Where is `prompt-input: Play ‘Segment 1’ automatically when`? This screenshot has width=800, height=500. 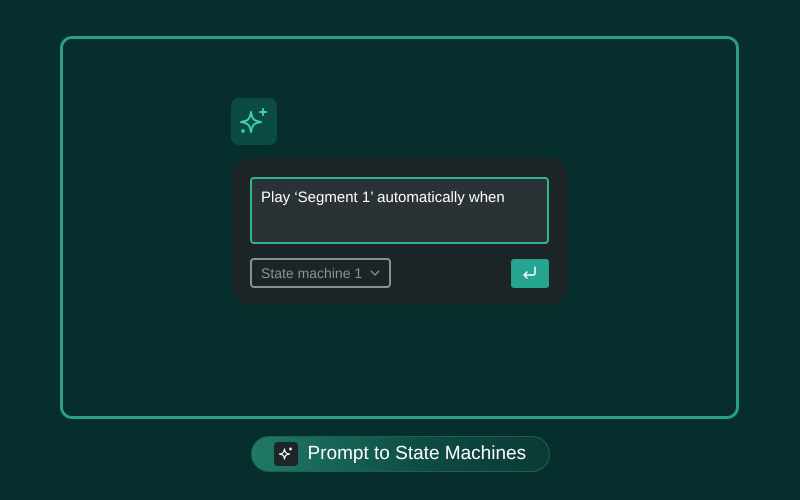 prompt-input: Play ‘Segment 1’ automatically when is located at coordinates (399, 210).